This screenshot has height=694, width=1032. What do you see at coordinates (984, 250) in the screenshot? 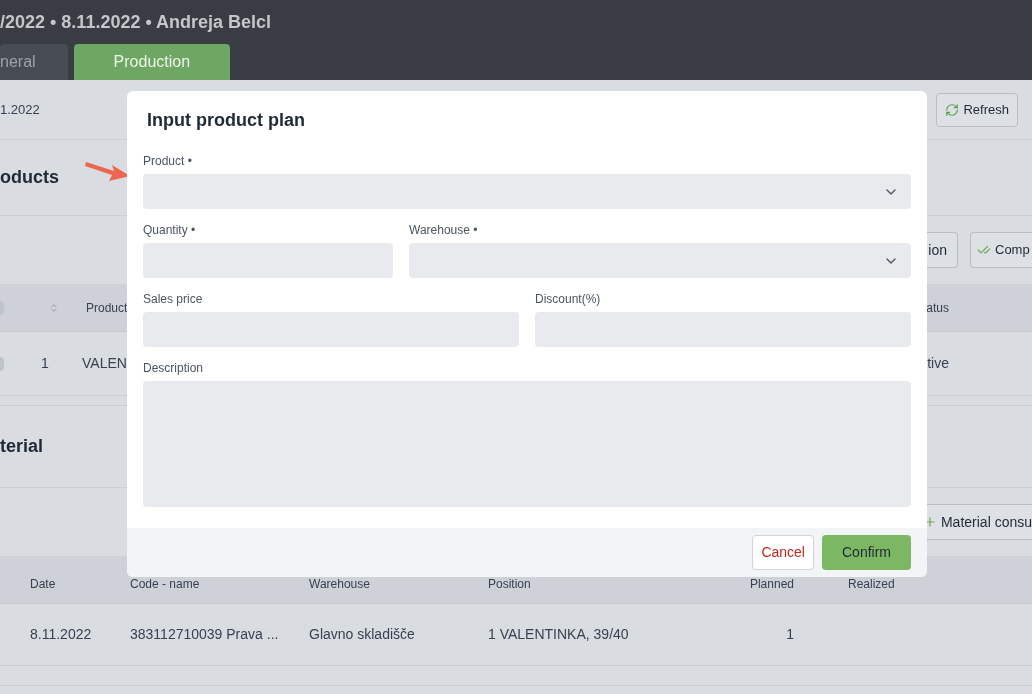
I see `double-check-icon` at bounding box center [984, 250].